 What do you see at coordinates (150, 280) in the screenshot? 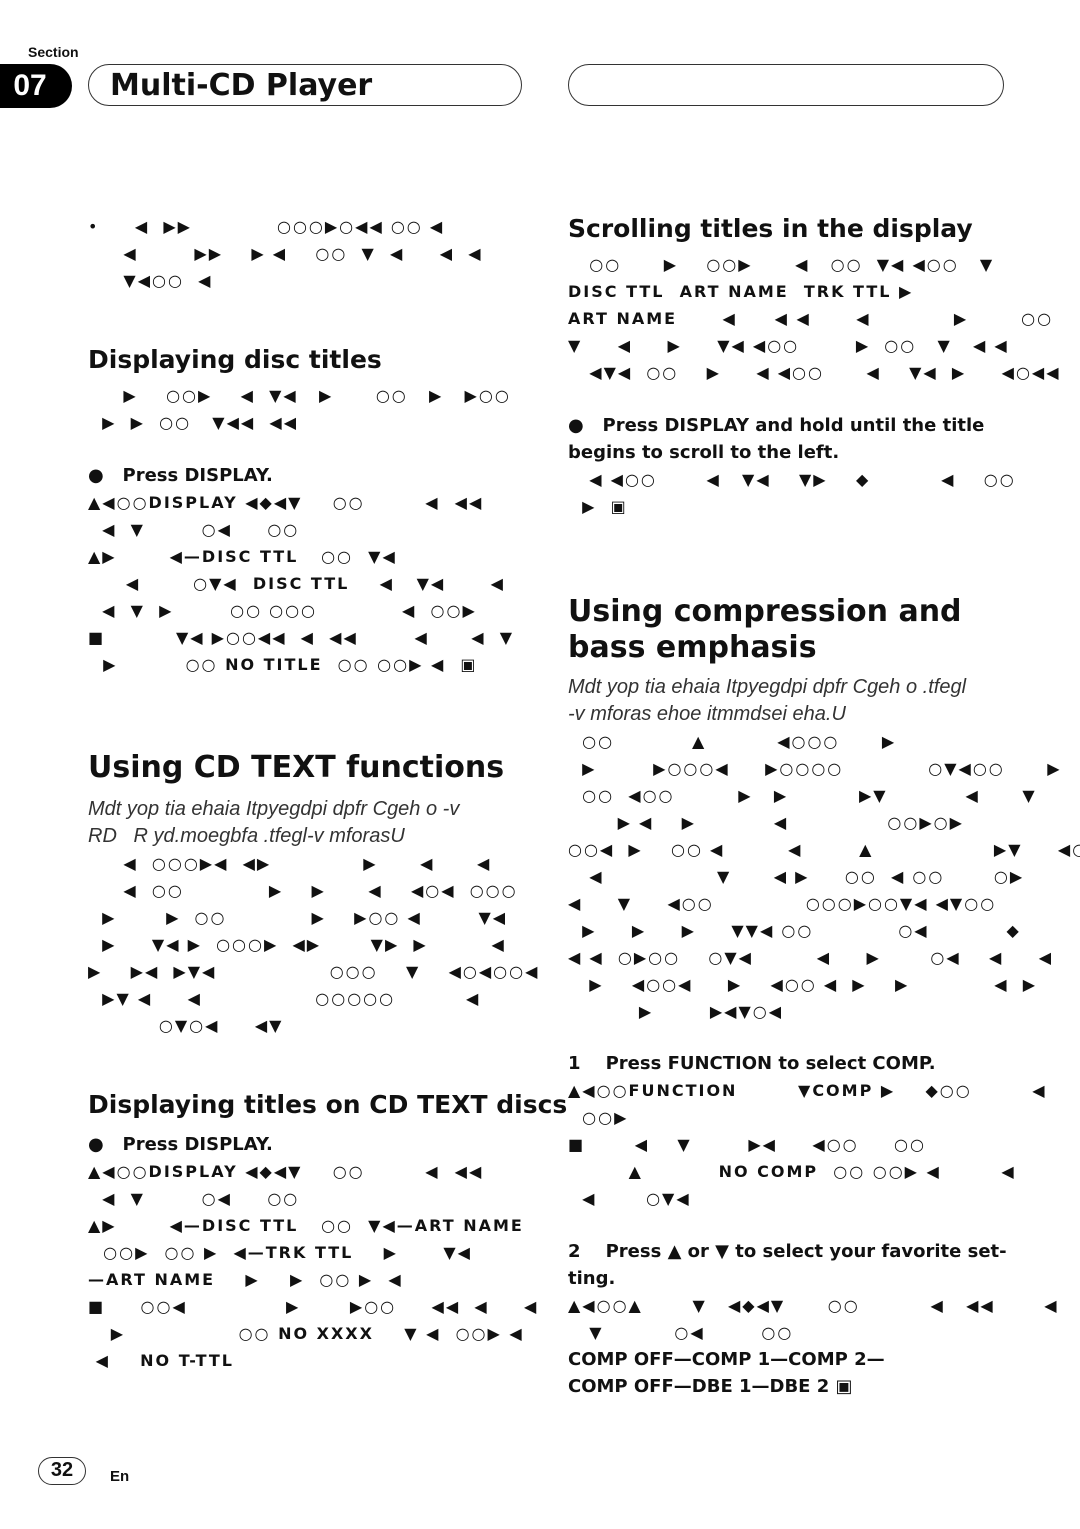
I see `intro-line: ▼◀○○ ◀` at bounding box center [150, 280].